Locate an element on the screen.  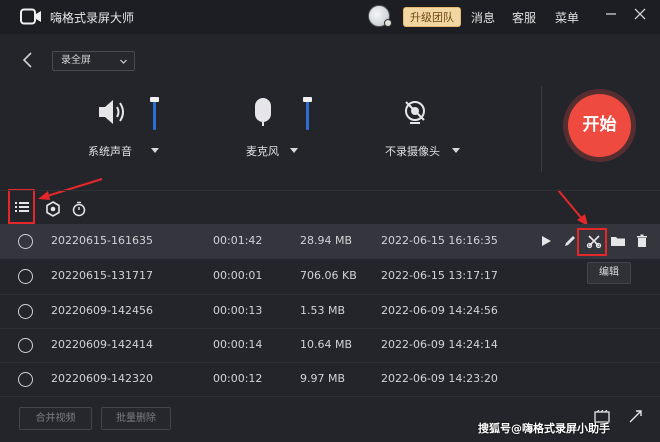
play-icon is located at coordinates (546, 241).